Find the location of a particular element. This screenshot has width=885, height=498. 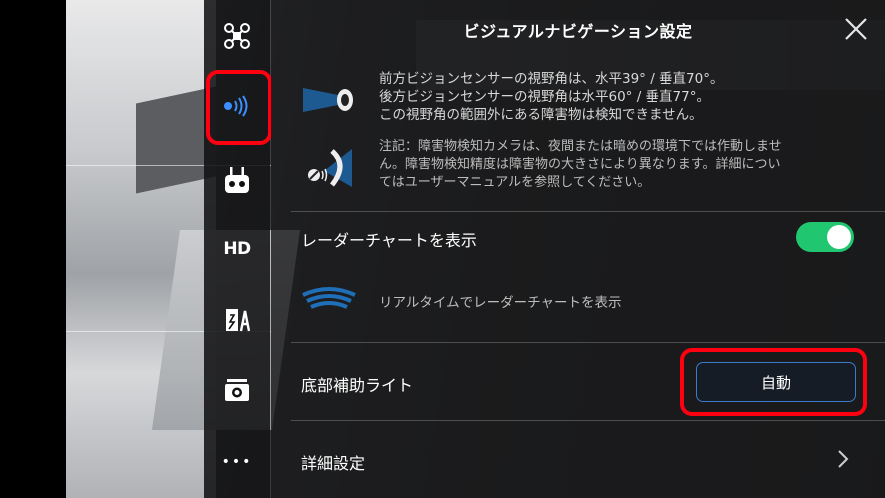

drone-icon is located at coordinates (237, 36).